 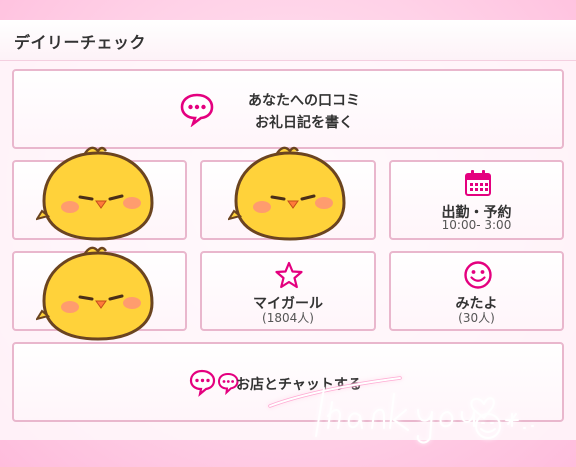 I want to click on review-label-line1: あなたへの口コミ, so click(x=304, y=101).